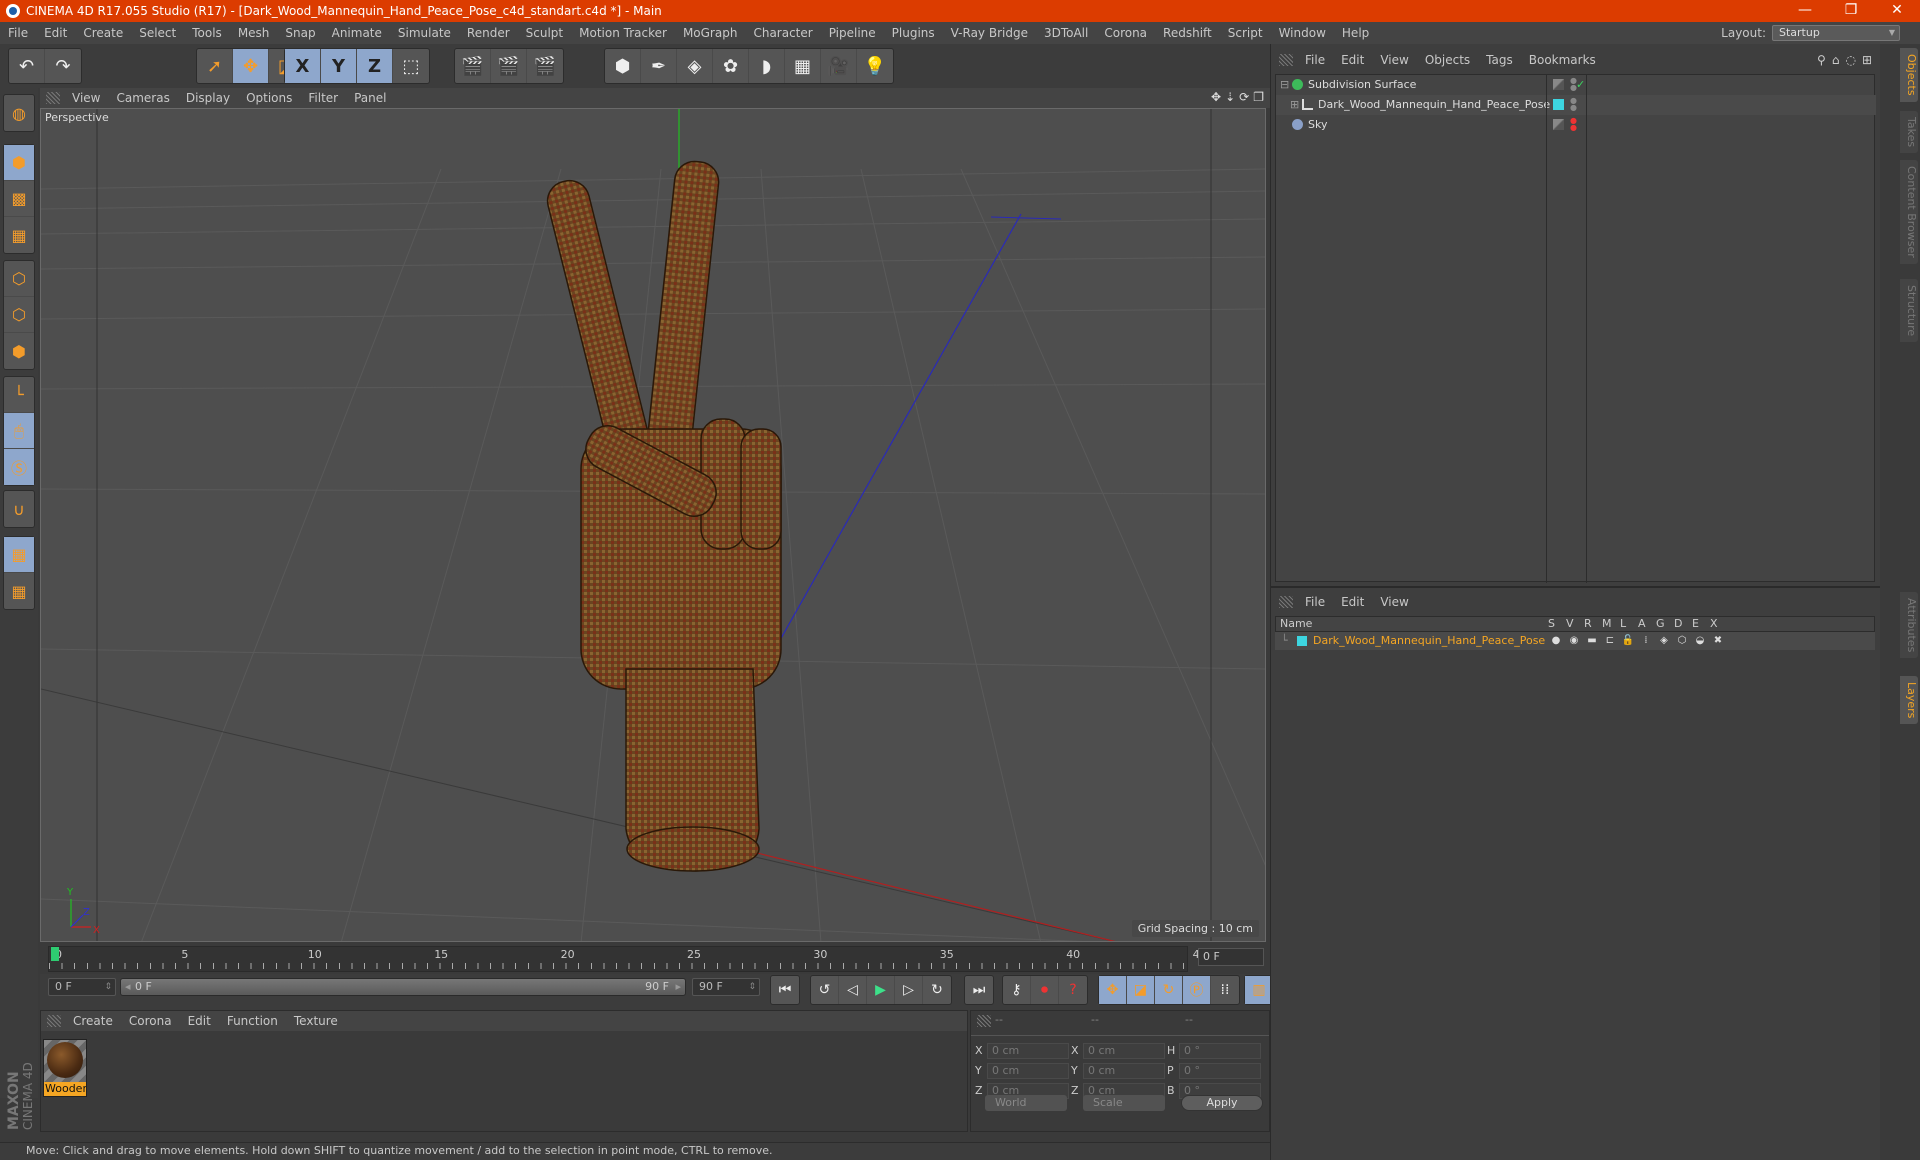  I want to click on menu-v-ray-bridge: V-Ray Bridge, so click(989, 33).